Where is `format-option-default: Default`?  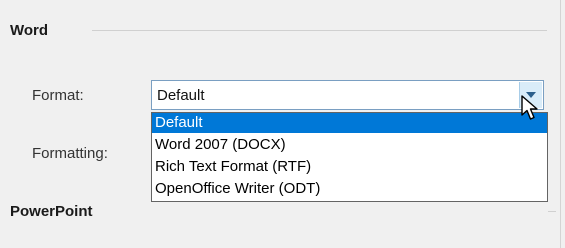
format-option-default: Default is located at coordinates (349, 123).